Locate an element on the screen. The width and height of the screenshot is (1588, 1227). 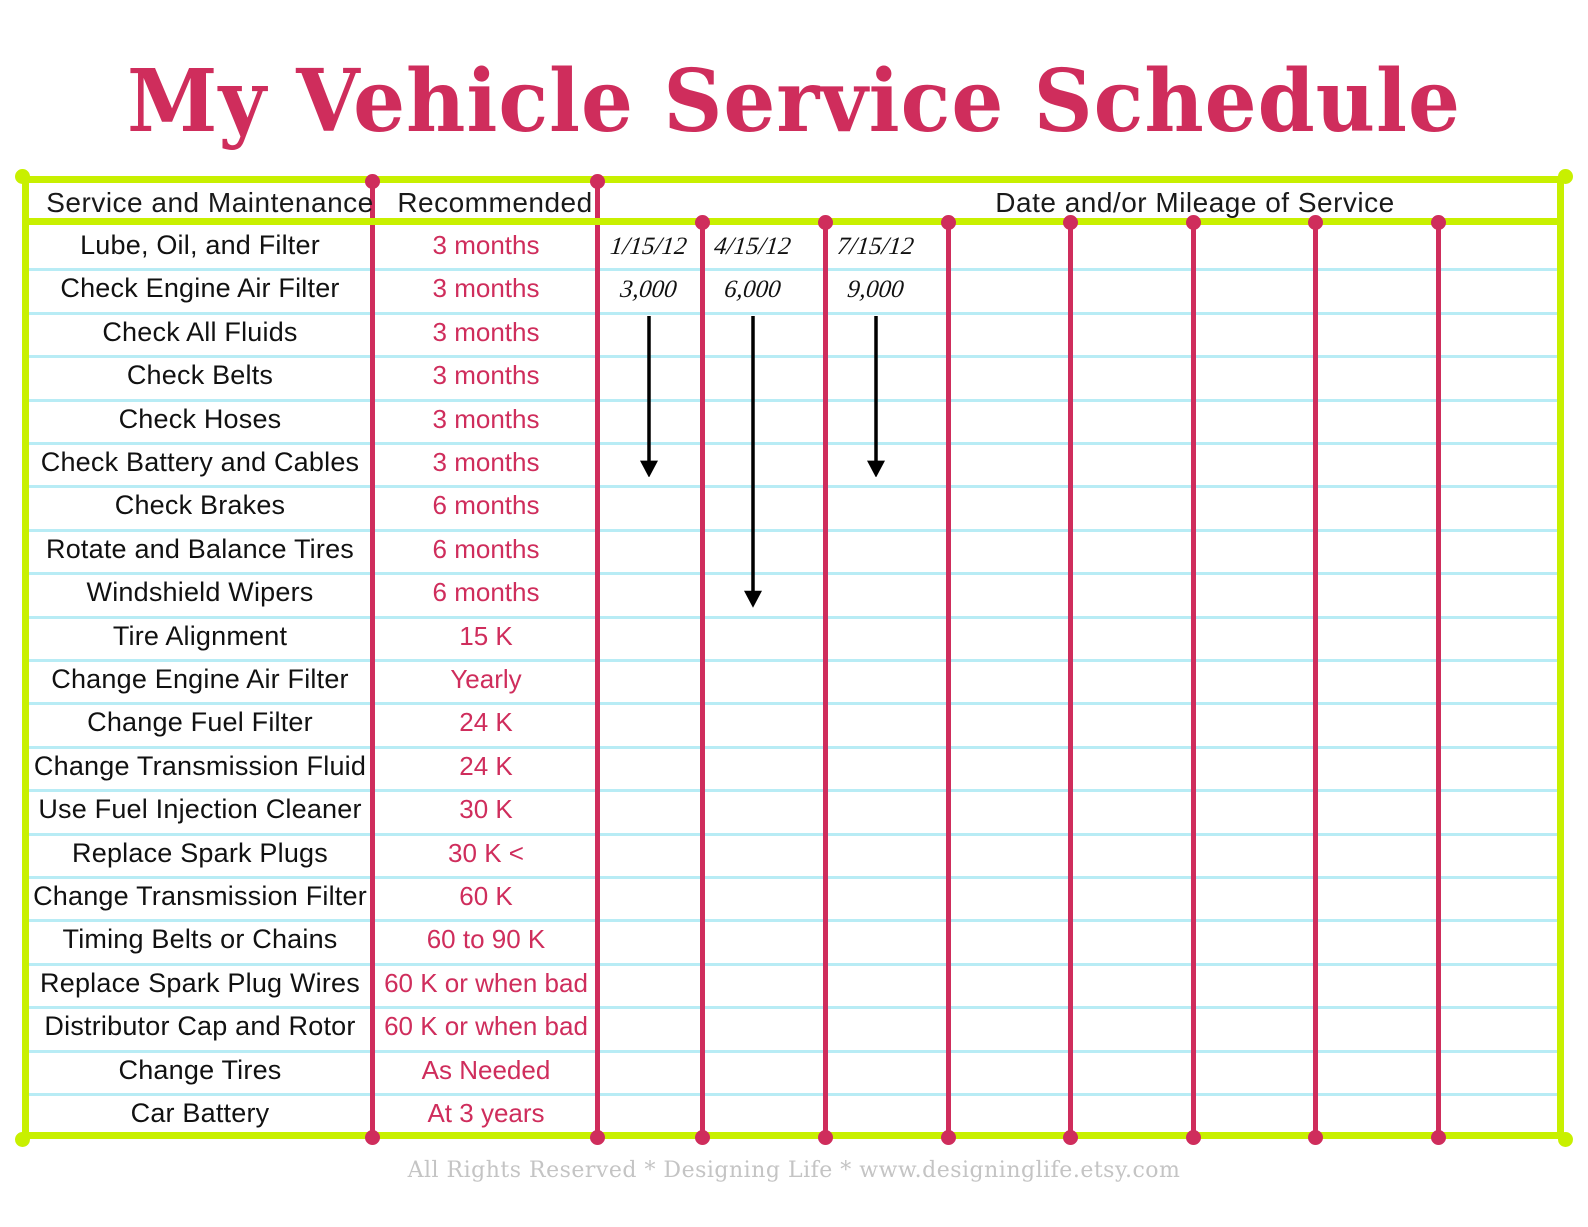
corner-dot-bottom-right is located at coordinates (1565, 1139).